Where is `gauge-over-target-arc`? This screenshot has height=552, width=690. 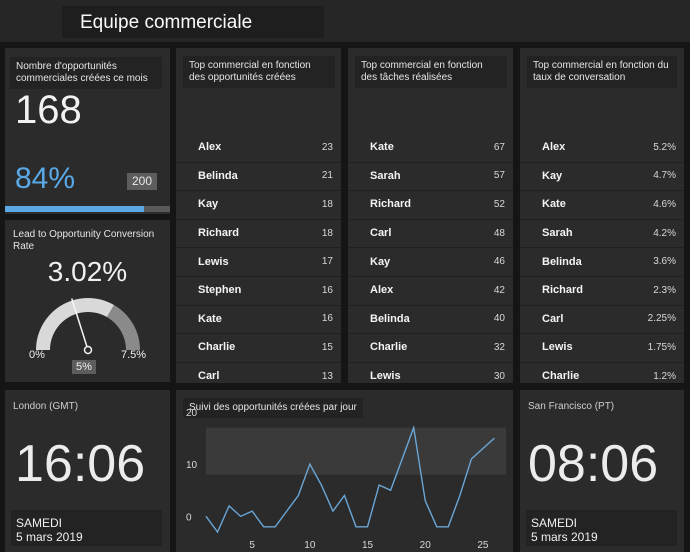 gauge-over-target-arc is located at coordinates (123, 327).